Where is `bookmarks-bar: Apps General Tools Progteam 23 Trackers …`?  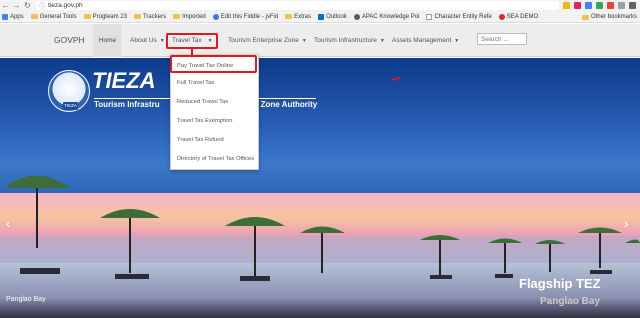
bookmarks-bar: Apps General Tools Progteam 23 Trackers … is located at coordinates (320, 17).